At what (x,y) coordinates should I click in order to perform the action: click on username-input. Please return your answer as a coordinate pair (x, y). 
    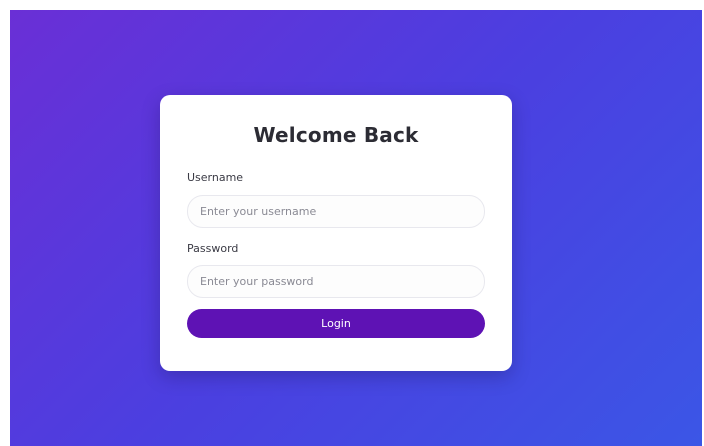
    Looking at the image, I should click on (336, 211).